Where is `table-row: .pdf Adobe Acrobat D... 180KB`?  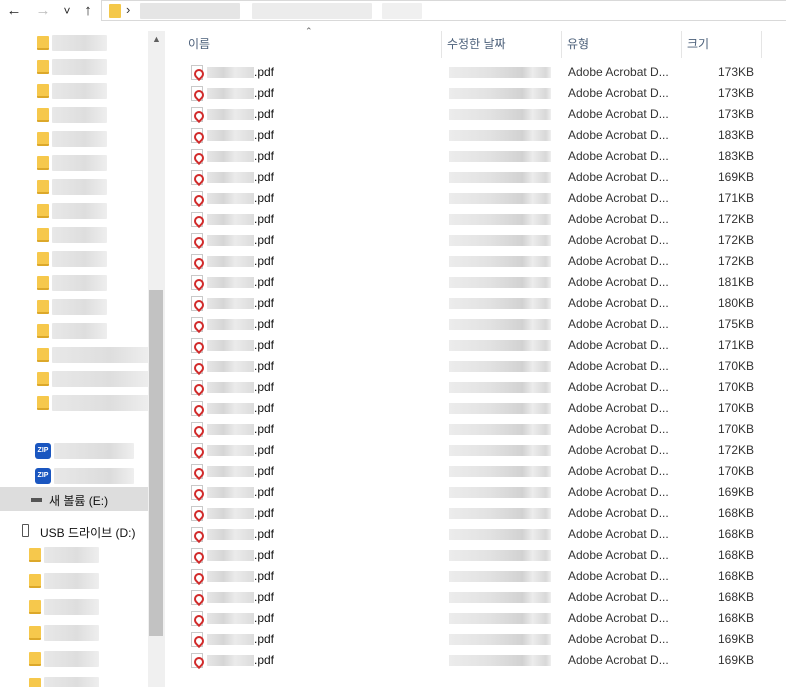 table-row: .pdf Adobe Acrobat D... 180KB is located at coordinates (475, 303).